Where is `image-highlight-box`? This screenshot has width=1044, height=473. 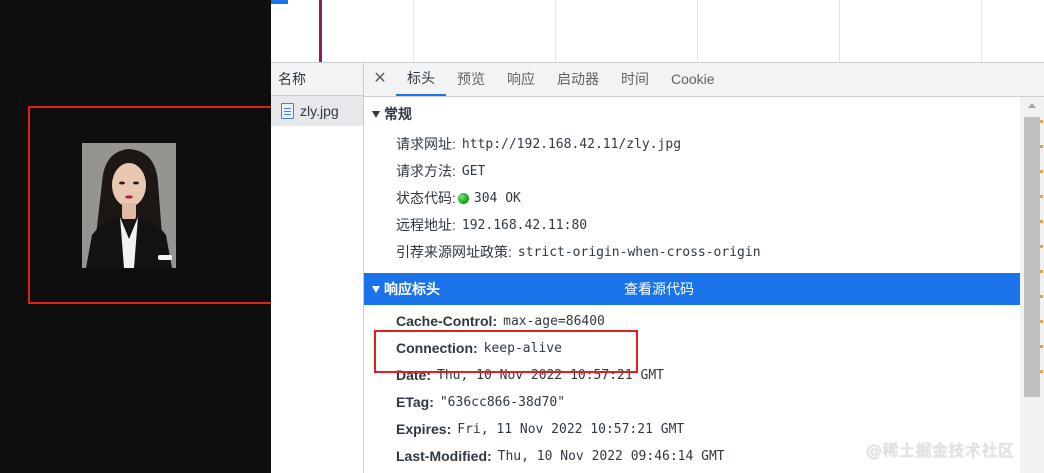
image-highlight-box is located at coordinates (150, 205).